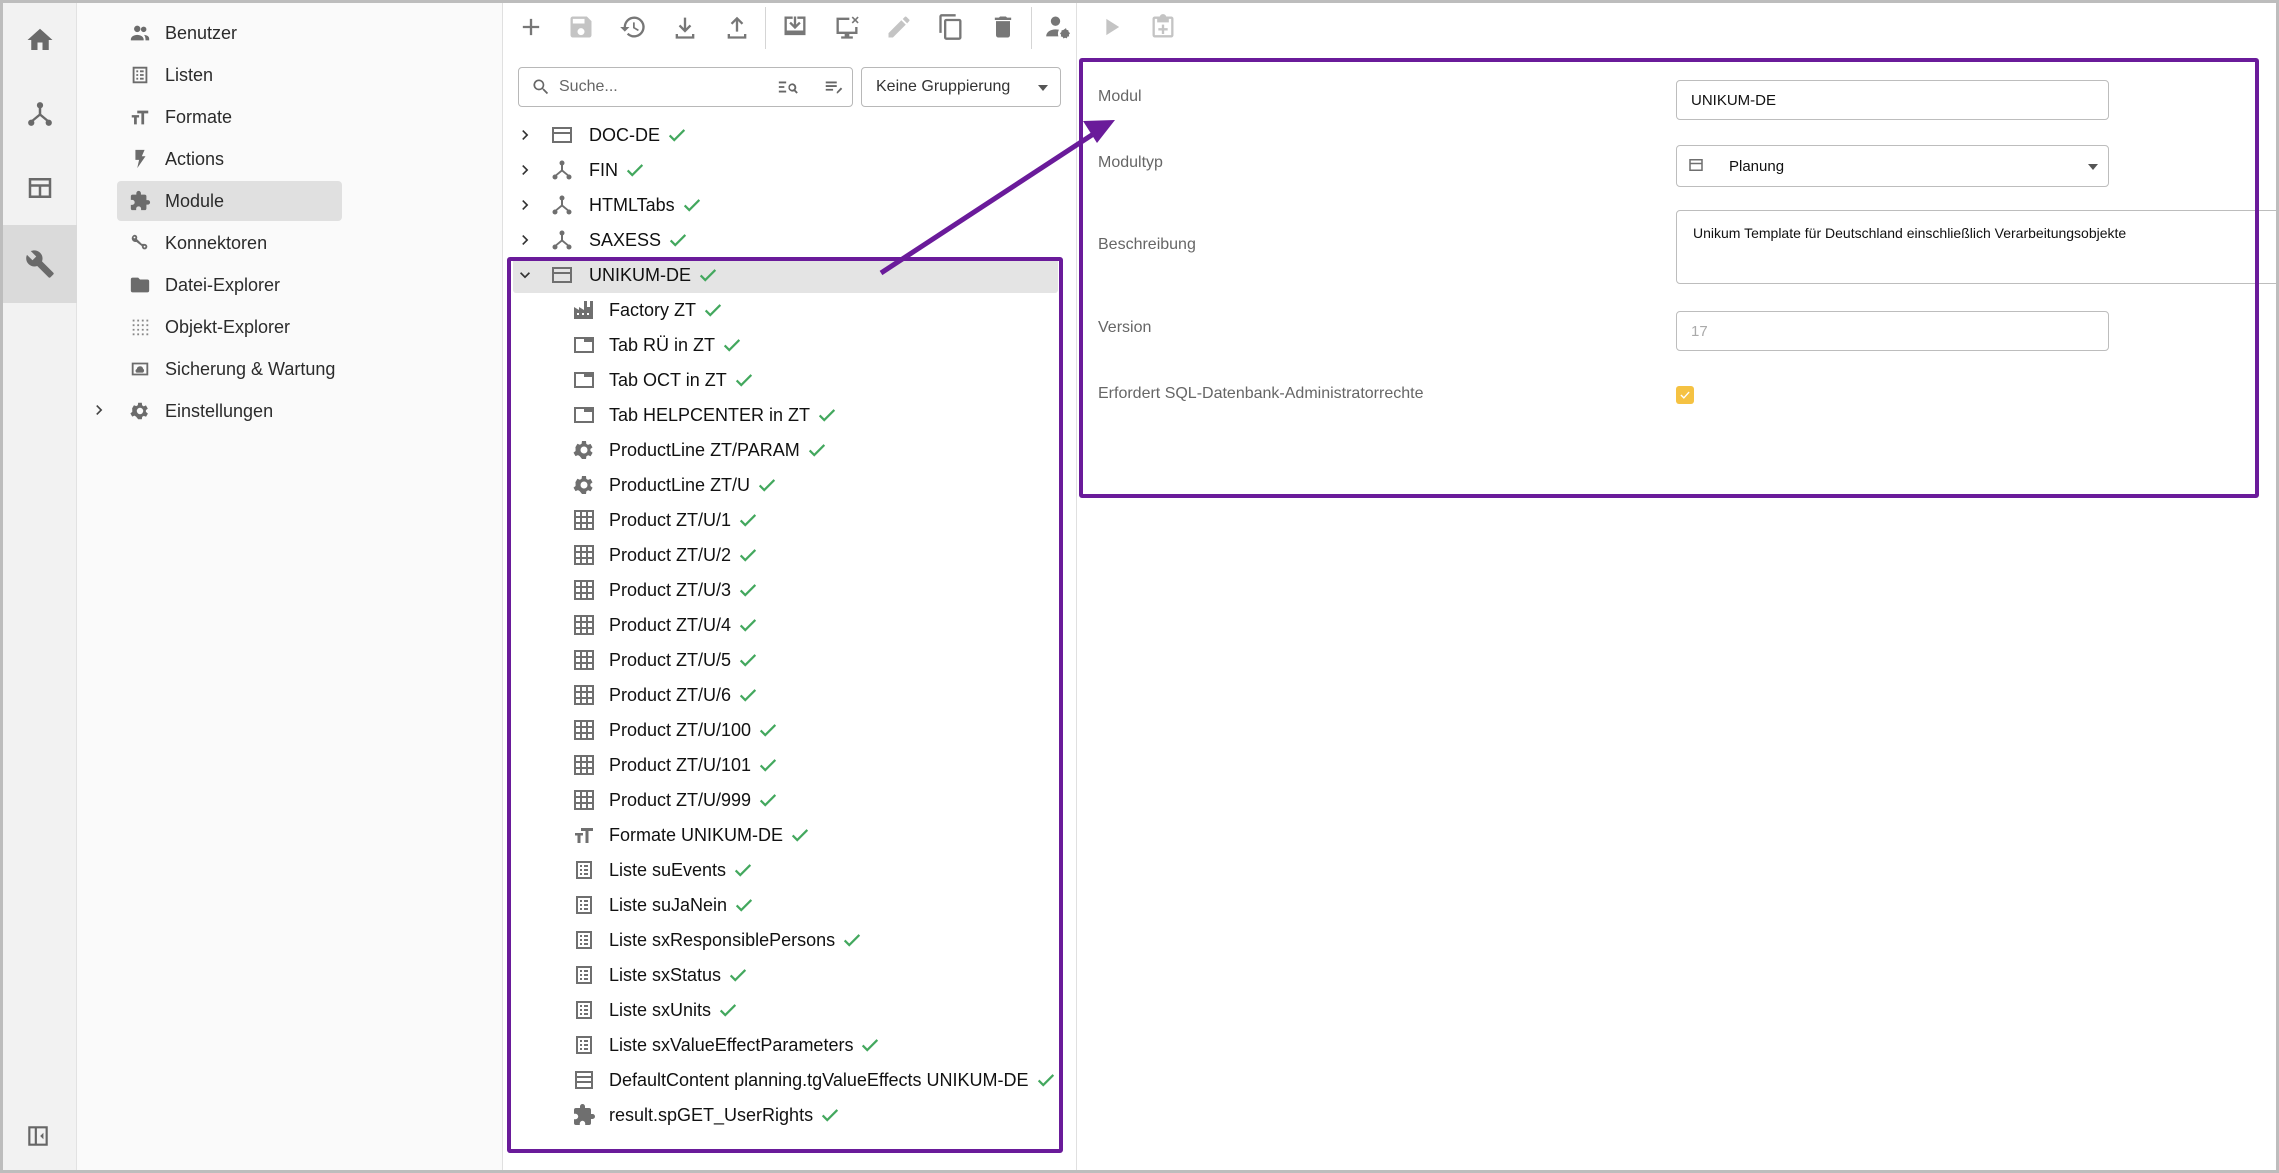 The height and width of the screenshot is (1173, 2279). I want to click on monitor-off-icon, so click(847, 27).